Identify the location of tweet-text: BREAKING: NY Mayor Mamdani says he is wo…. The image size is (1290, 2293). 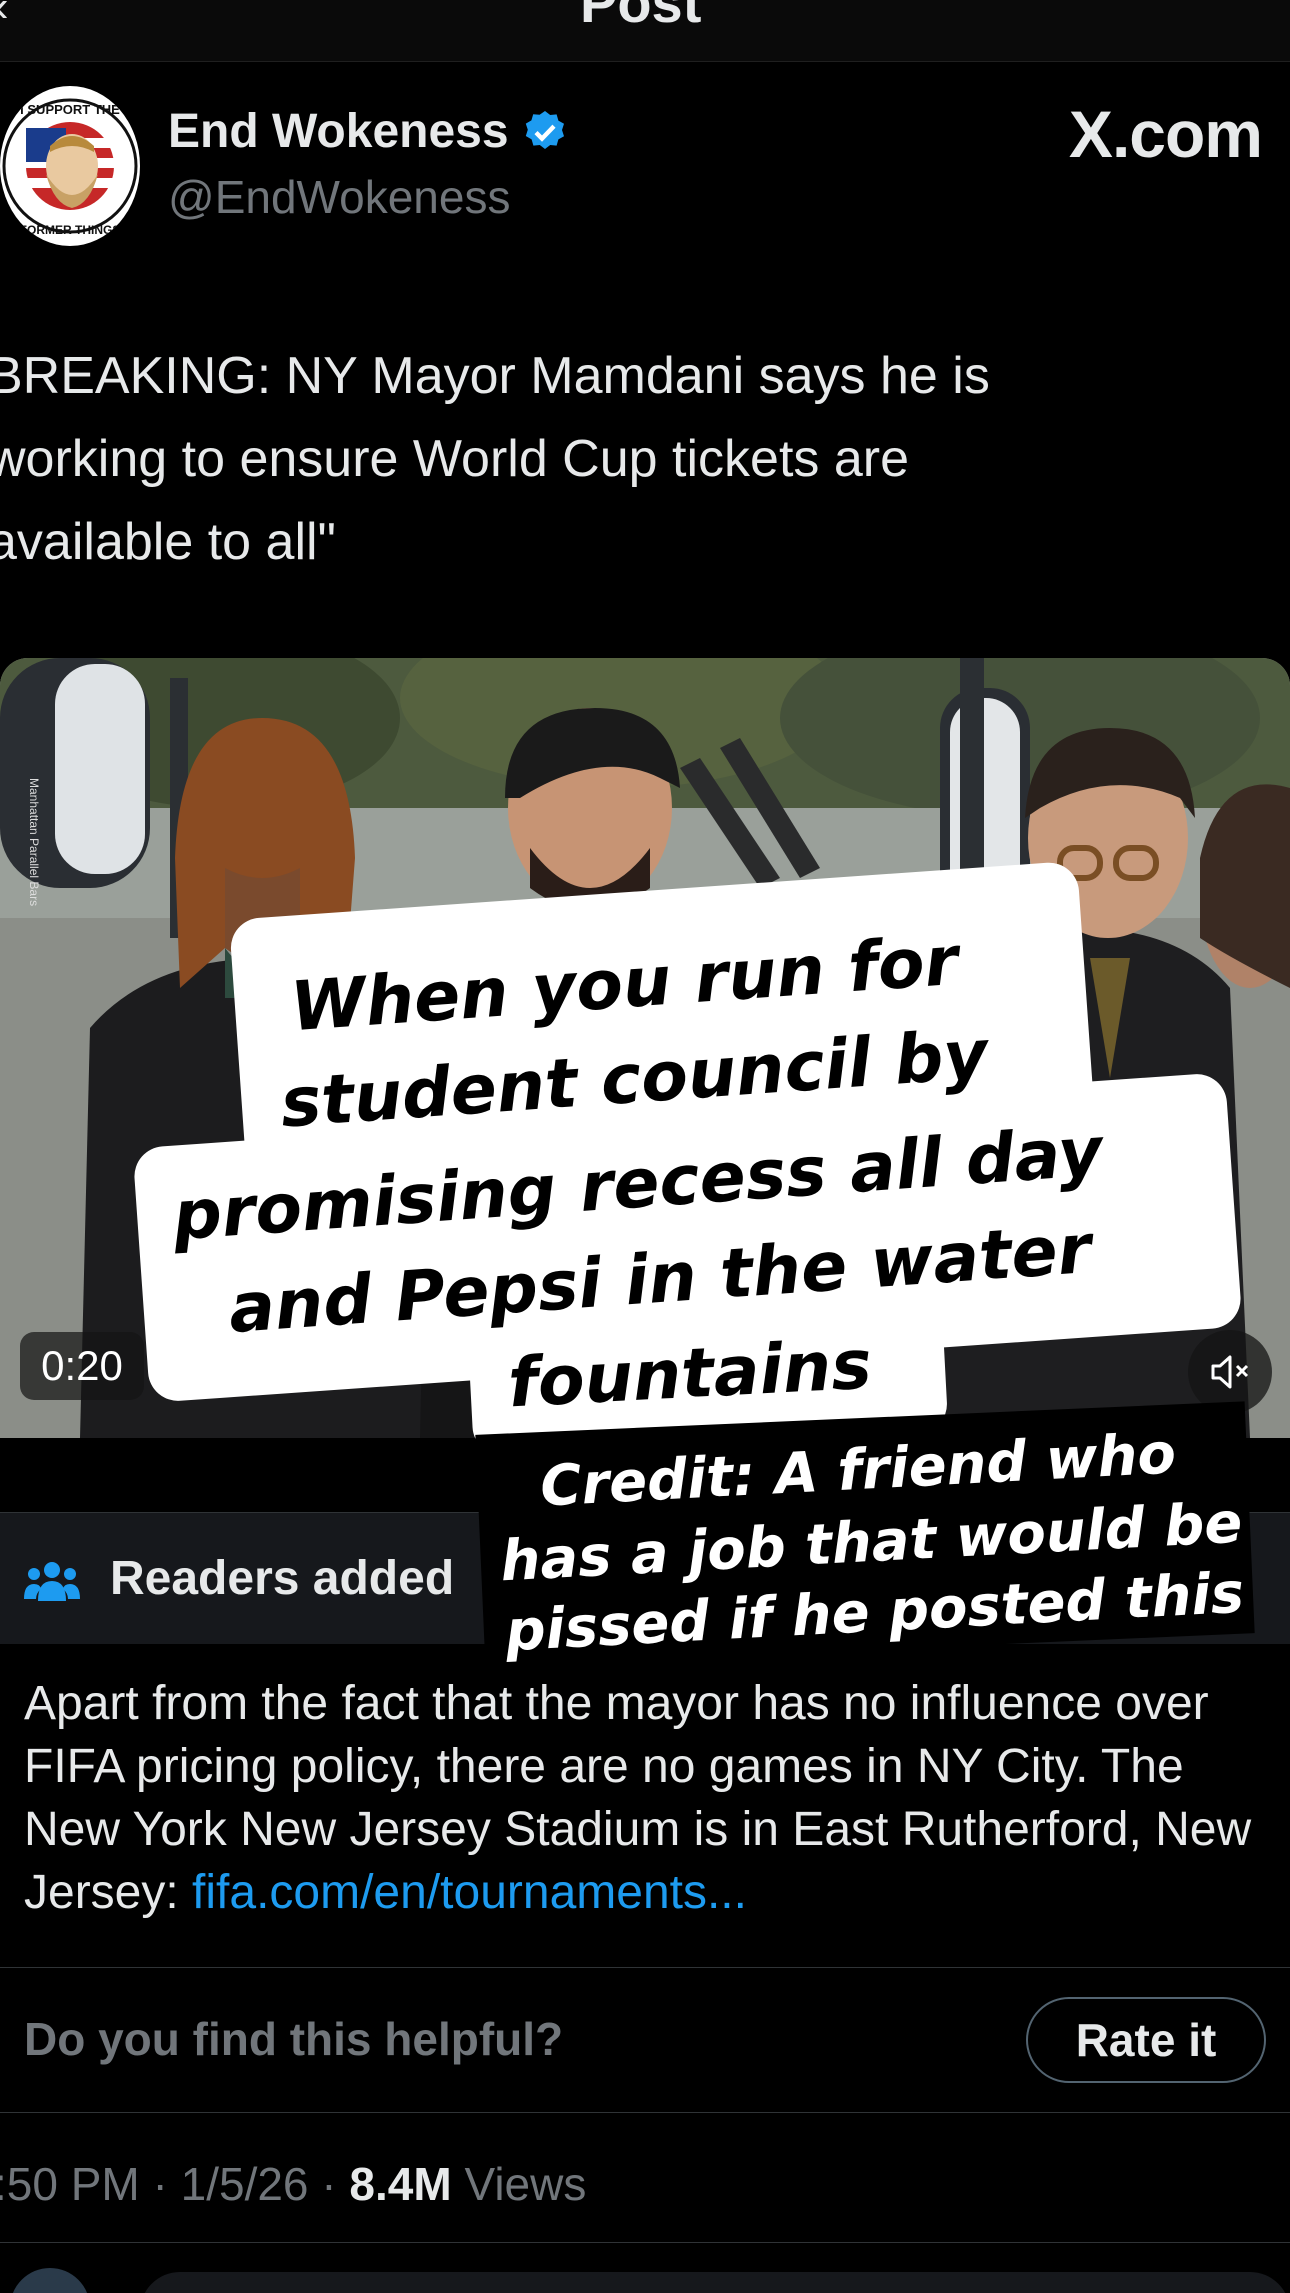
(629, 459).